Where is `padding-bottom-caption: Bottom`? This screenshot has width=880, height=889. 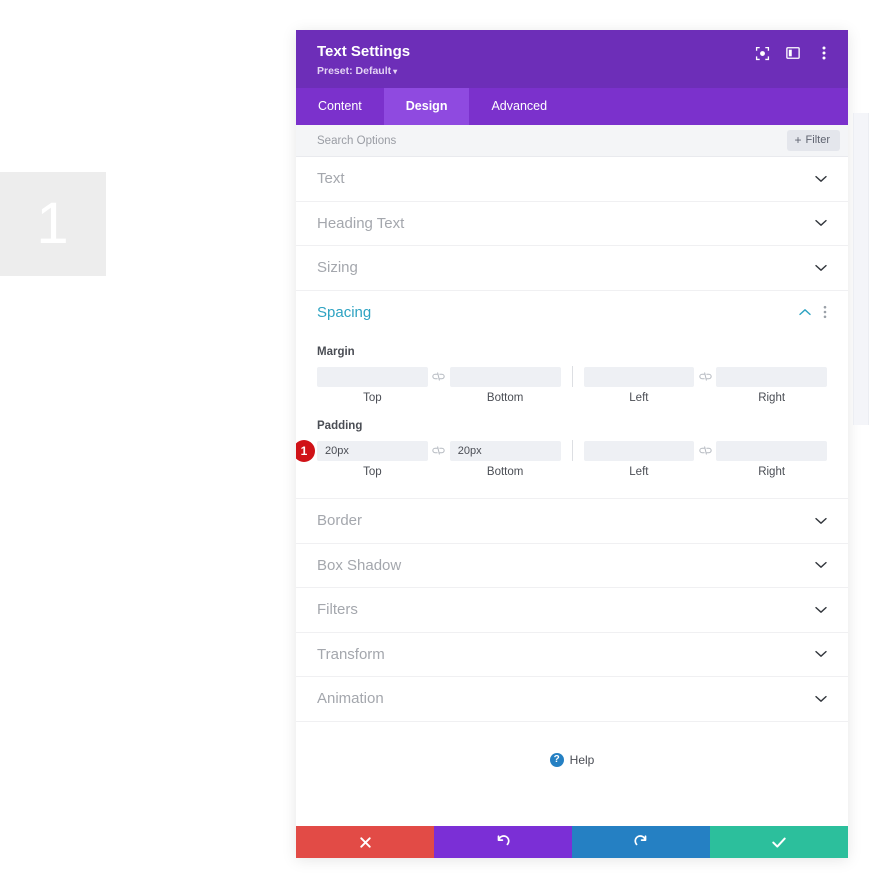 padding-bottom-caption: Bottom is located at coordinates (505, 472).